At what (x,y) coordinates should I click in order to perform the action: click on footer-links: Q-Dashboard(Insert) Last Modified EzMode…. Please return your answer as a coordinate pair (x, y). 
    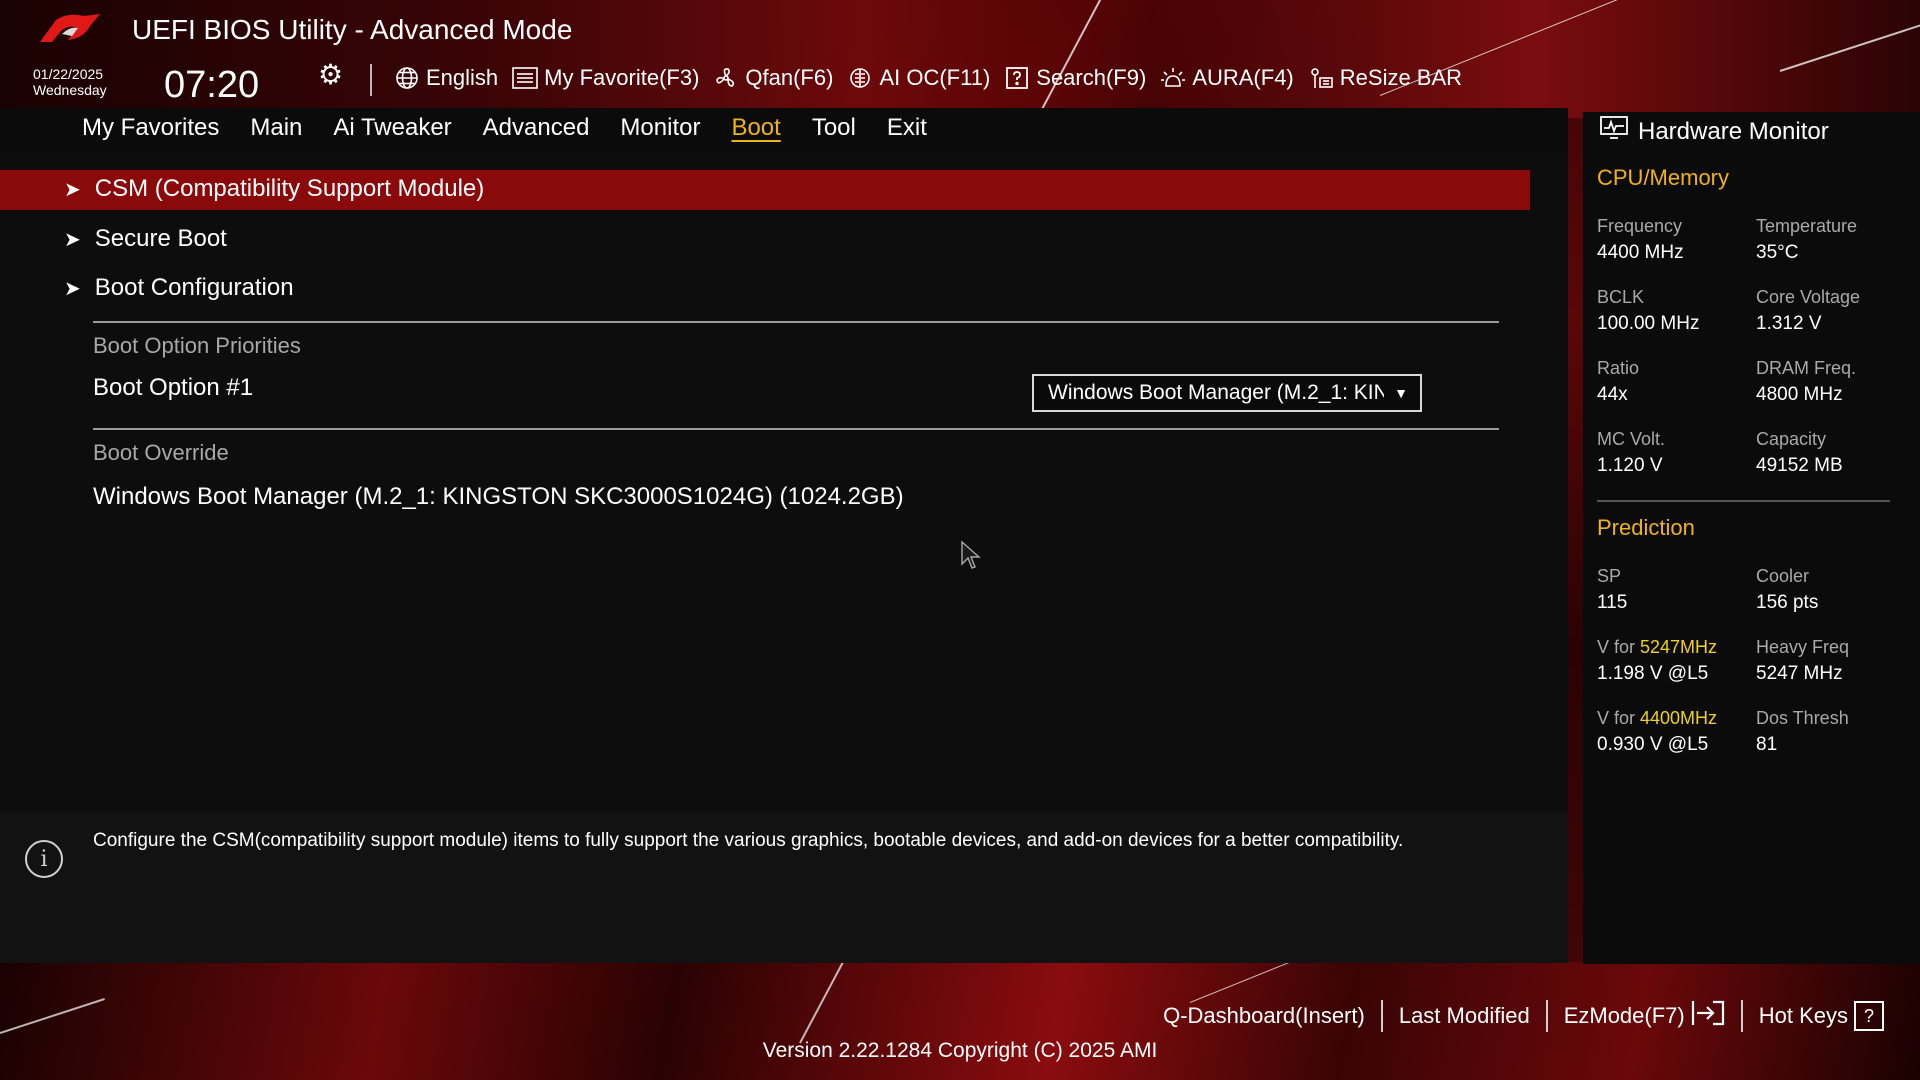
    Looking at the image, I should click on (1523, 1016).